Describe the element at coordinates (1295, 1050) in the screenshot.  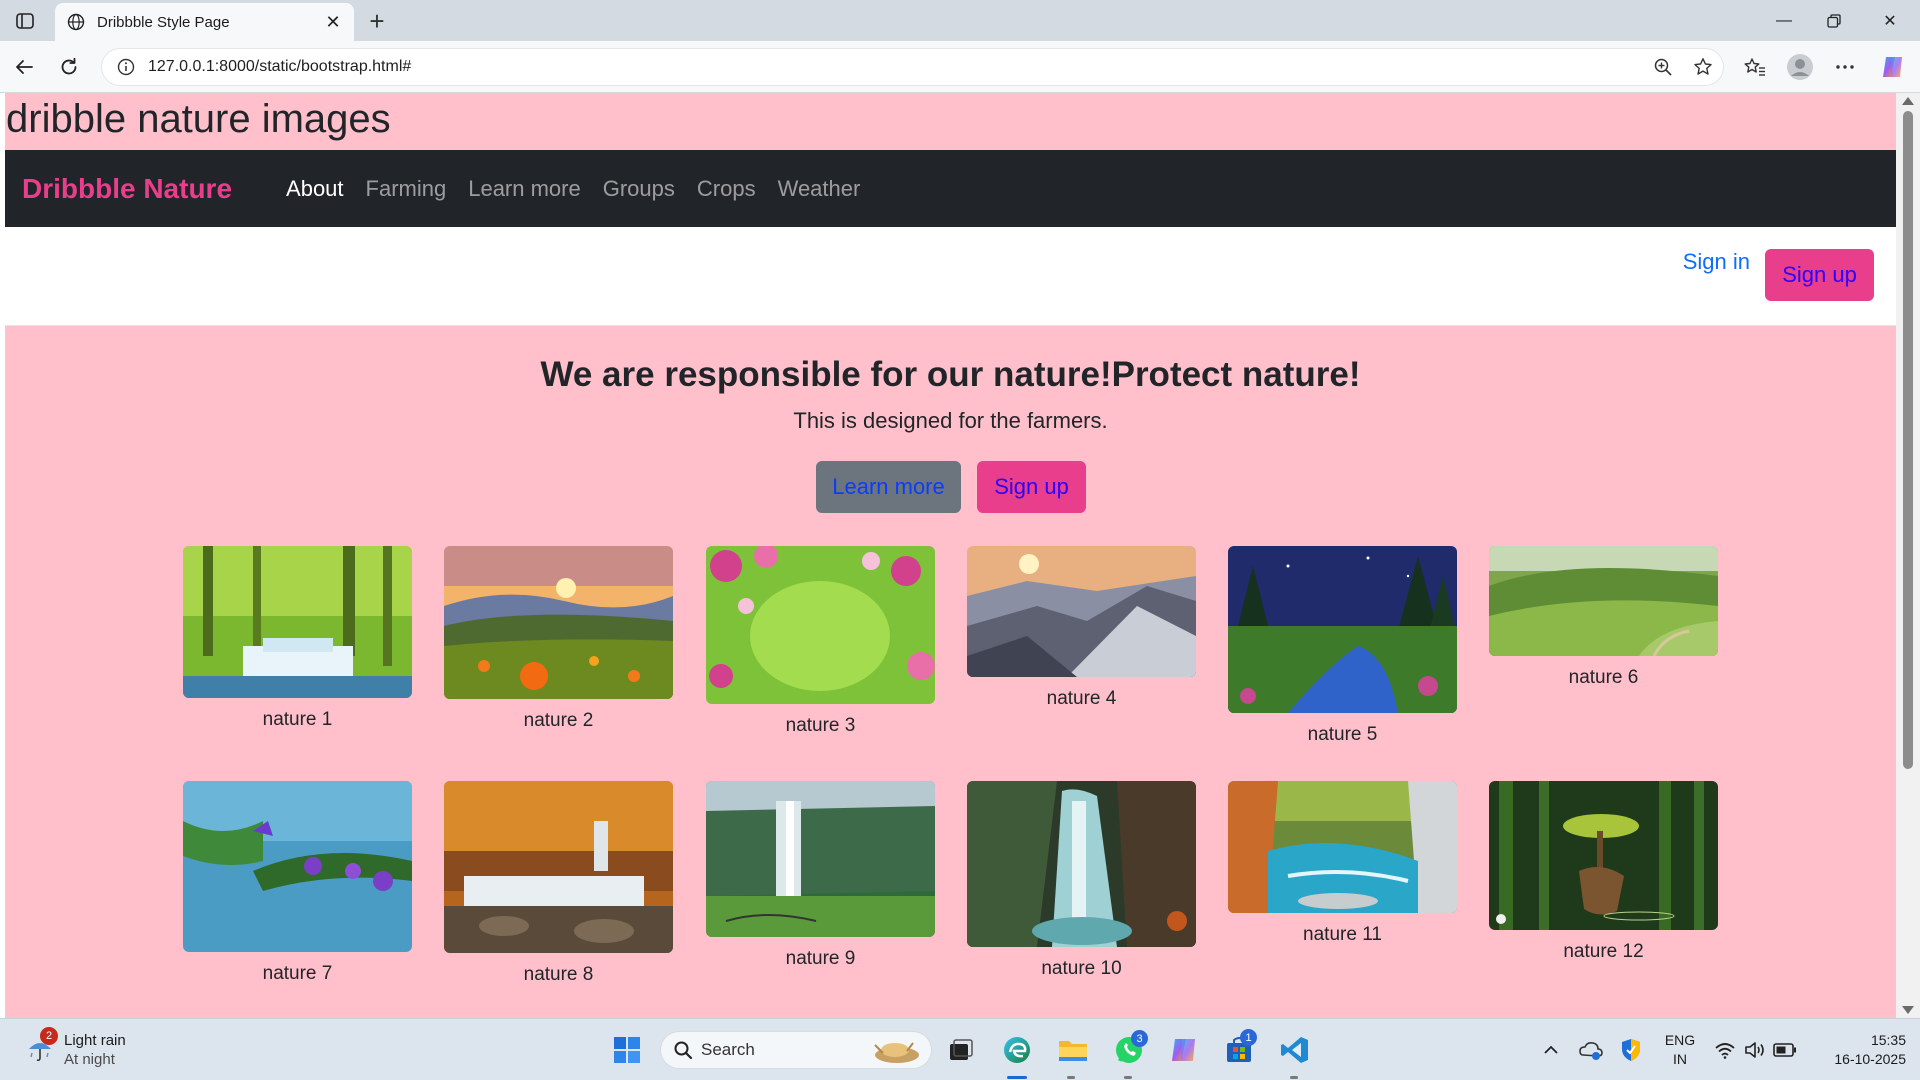
I see `vscode-icon` at that location.